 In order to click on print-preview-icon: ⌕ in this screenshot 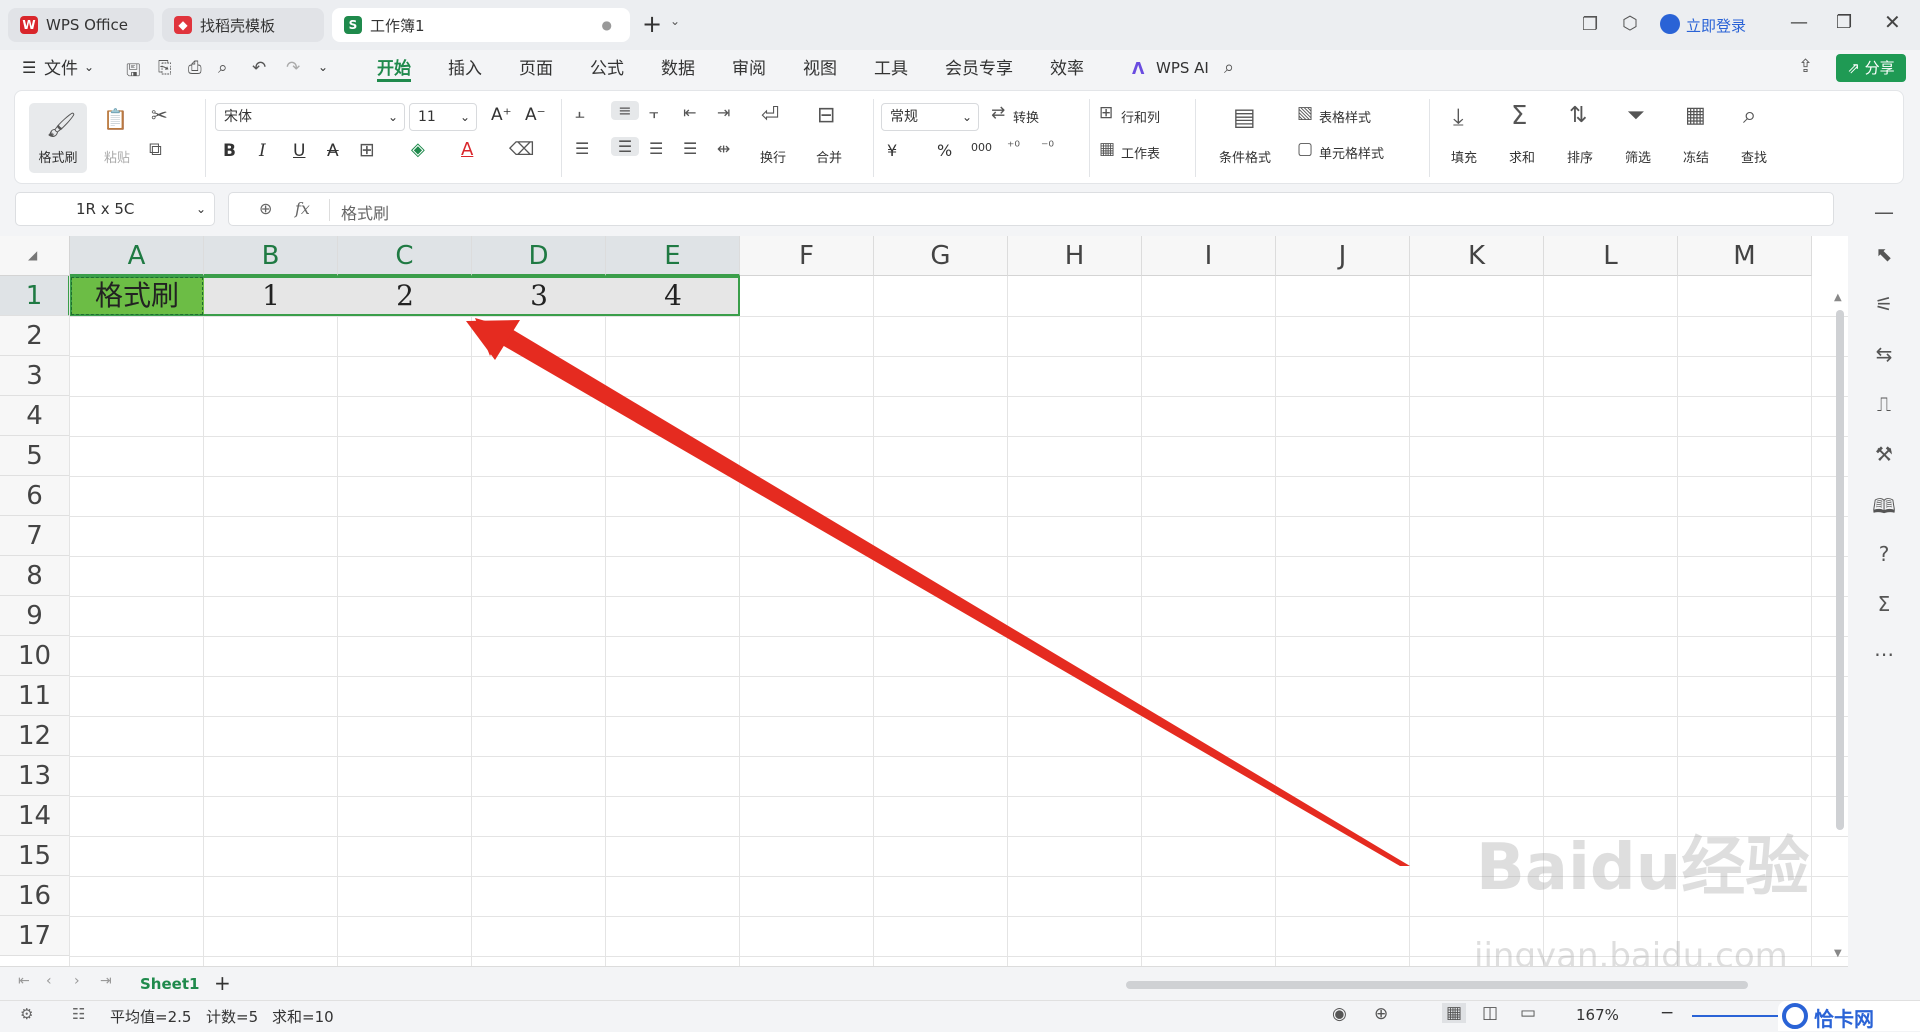, I will do `click(223, 68)`.